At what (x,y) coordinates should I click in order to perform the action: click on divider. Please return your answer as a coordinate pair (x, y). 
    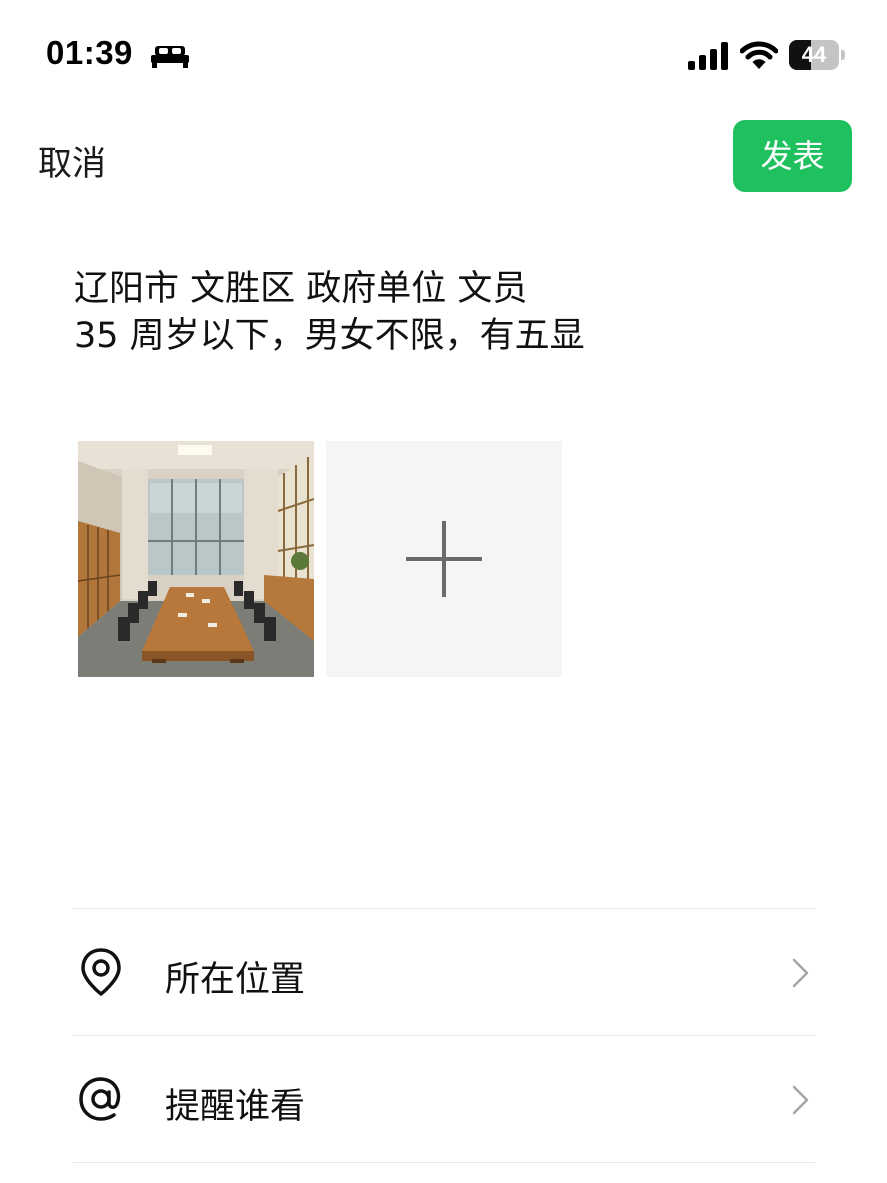
    Looking at the image, I should click on (444, 1162).